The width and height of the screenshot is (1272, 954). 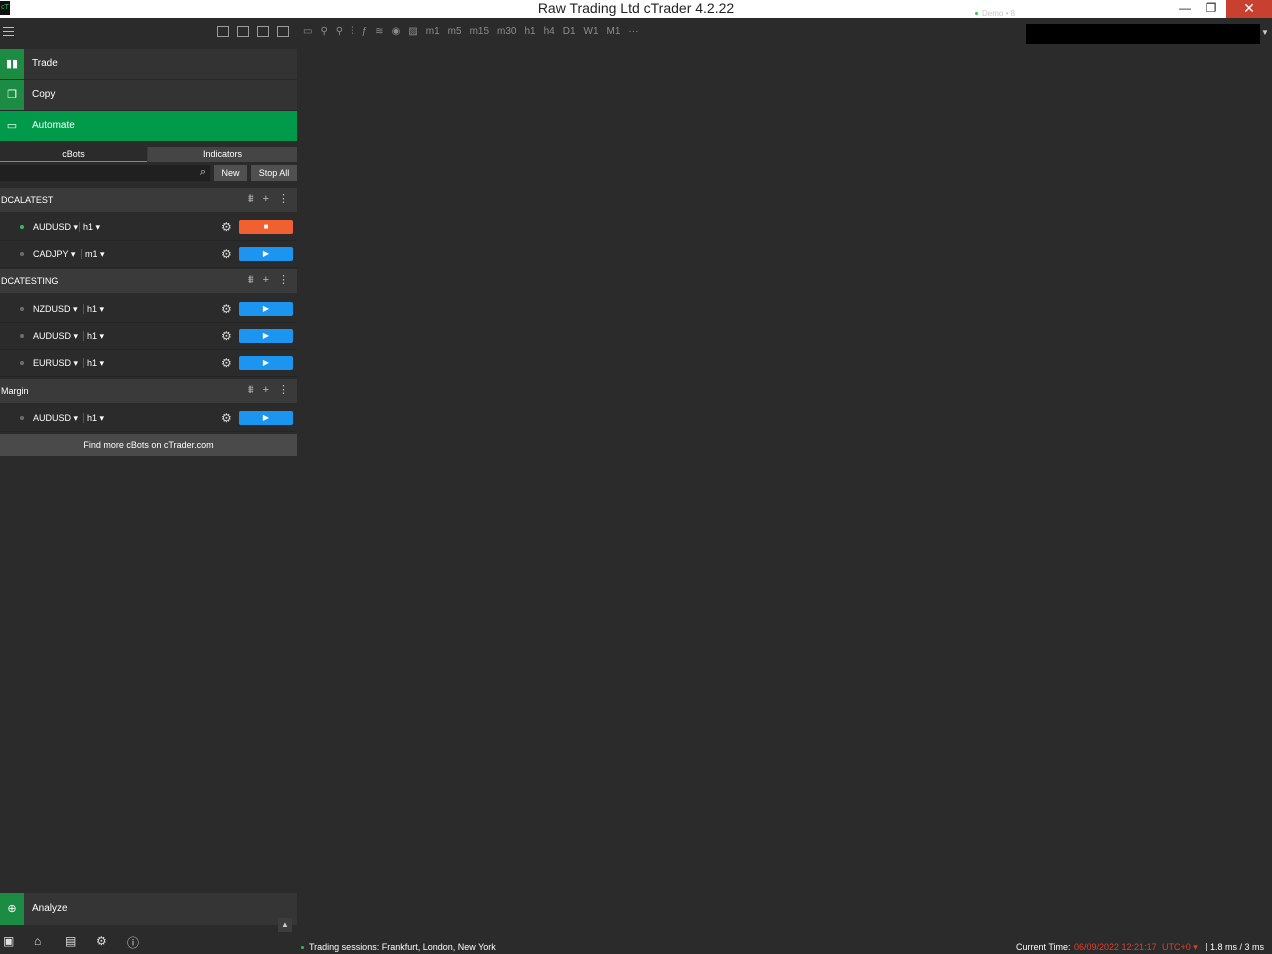 I want to click on cbot-instance-row: EURUSD ▾ h1 ▾ ⚙ ▶, so click(x=148, y=363).